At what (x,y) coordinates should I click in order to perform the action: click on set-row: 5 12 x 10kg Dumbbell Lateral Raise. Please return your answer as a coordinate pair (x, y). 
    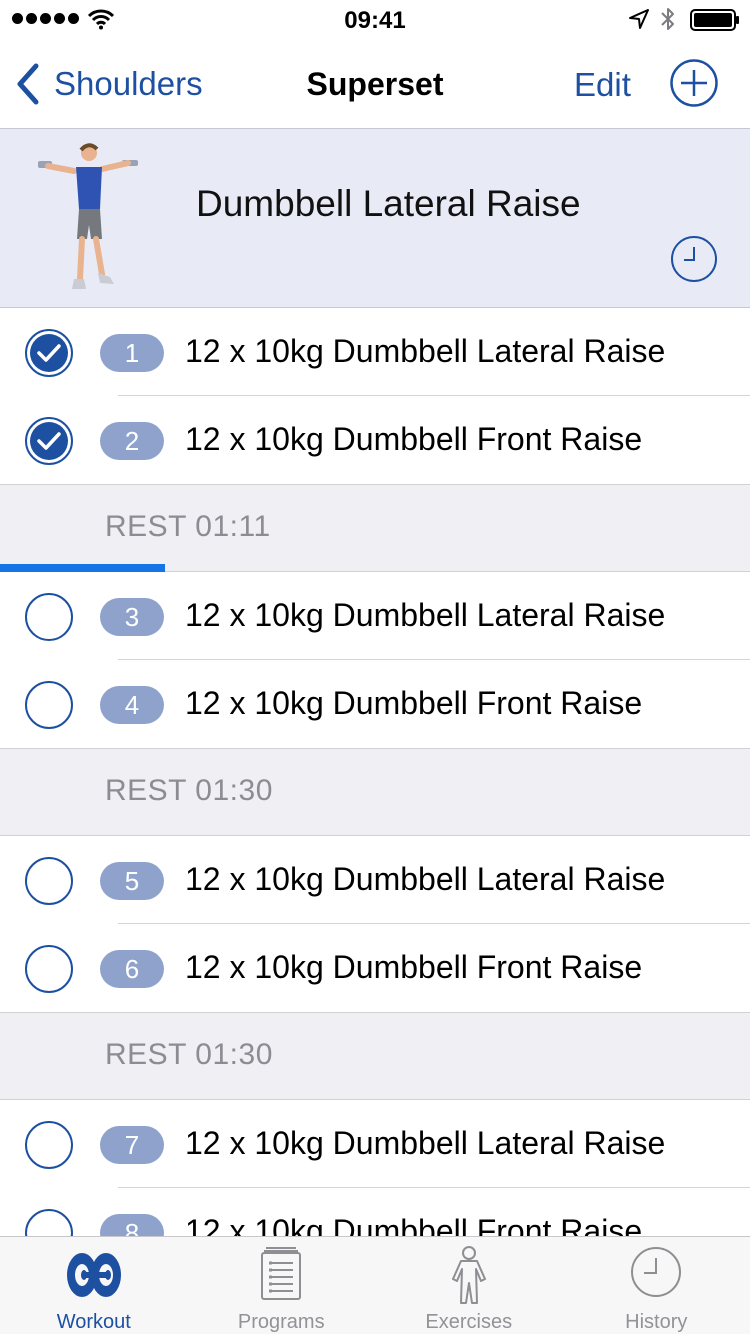
    Looking at the image, I should click on (375, 880).